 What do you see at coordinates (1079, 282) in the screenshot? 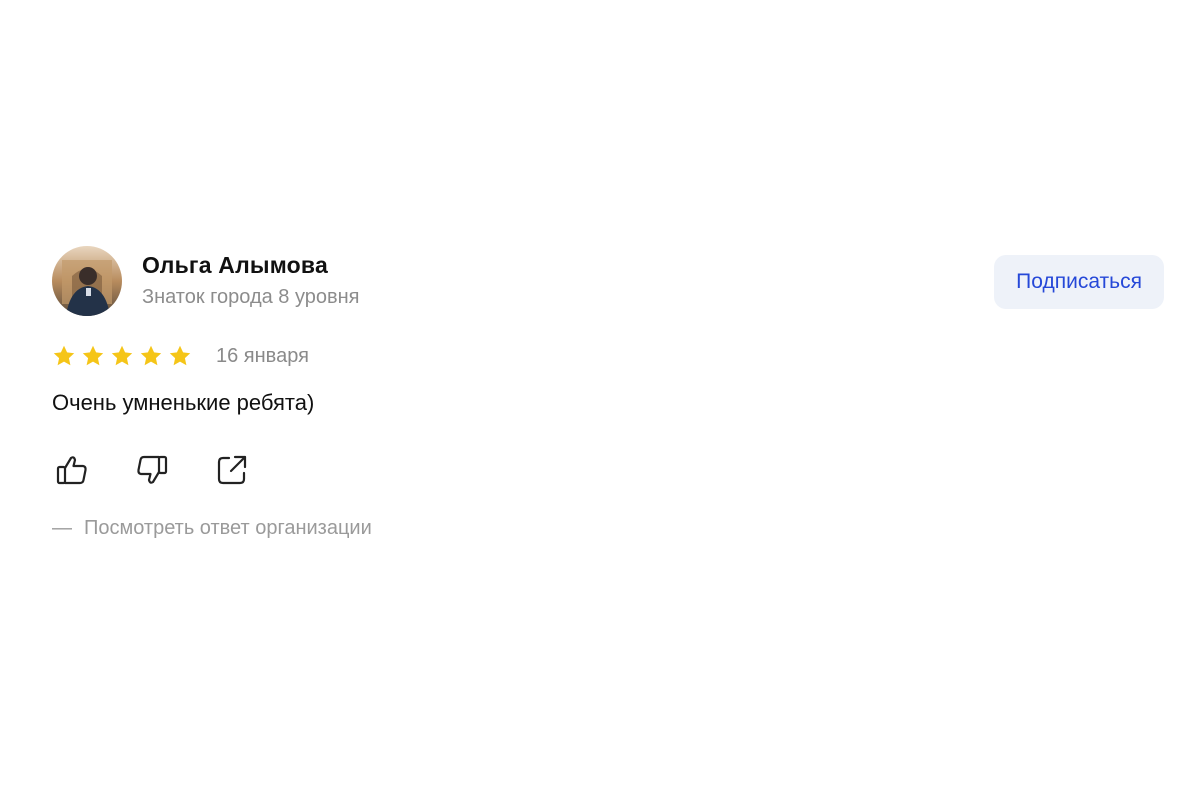
I see `subscribe-button: Подписаться` at bounding box center [1079, 282].